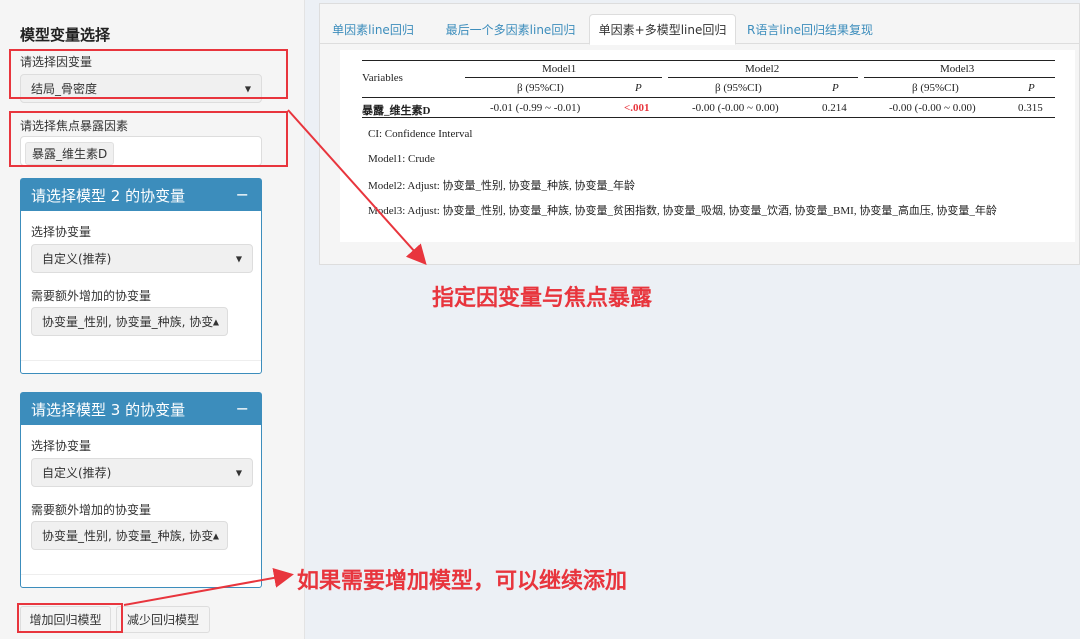 Image resolution: width=1080 pixels, height=639 pixels. What do you see at coordinates (208, 587) in the screenshot?
I see `arrow-to-callout2` at bounding box center [208, 587].